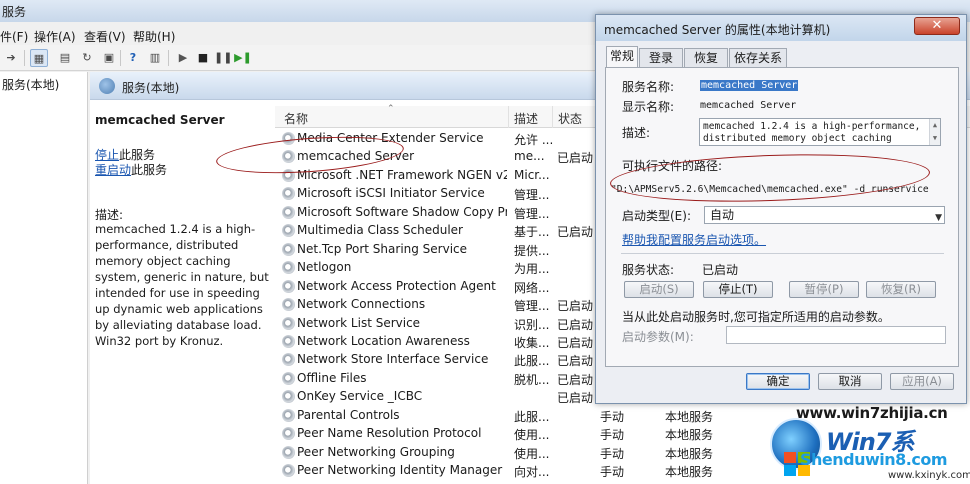 The height and width of the screenshot is (484, 970). What do you see at coordinates (324, 267) in the screenshot?
I see `service-name-cell: Netlogon` at bounding box center [324, 267].